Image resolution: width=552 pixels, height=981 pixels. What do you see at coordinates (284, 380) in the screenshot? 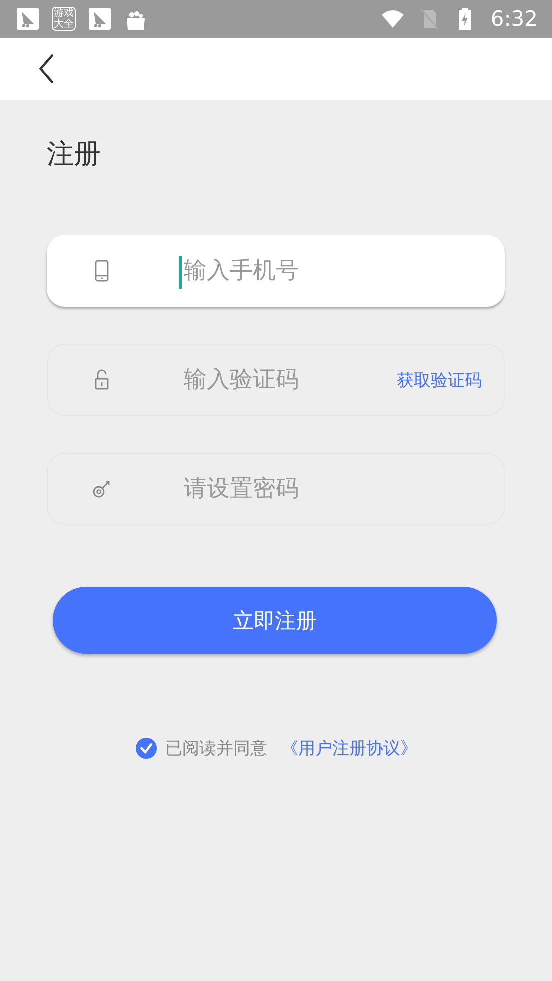
I see `input-field: 输入验证码` at bounding box center [284, 380].